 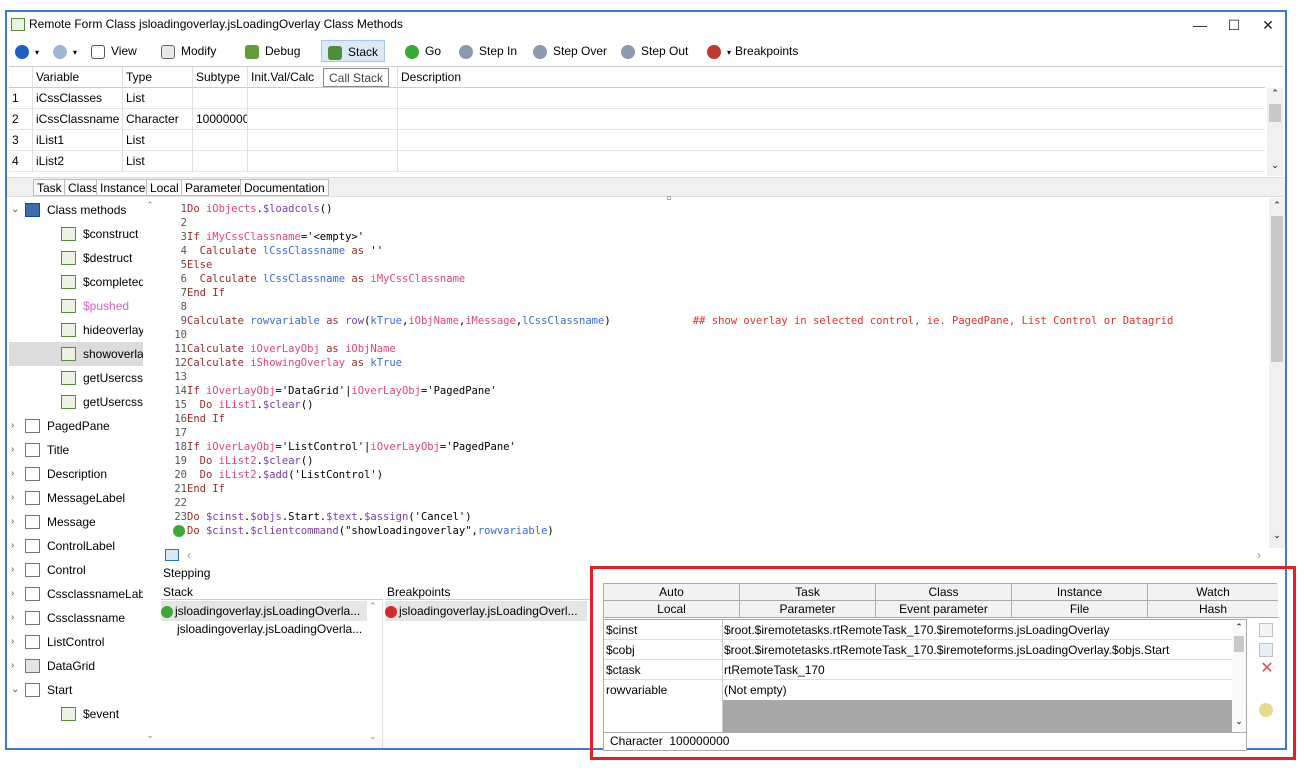 What do you see at coordinates (220, 77) in the screenshot?
I see `subtype-column-header: Subtype` at bounding box center [220, 77].